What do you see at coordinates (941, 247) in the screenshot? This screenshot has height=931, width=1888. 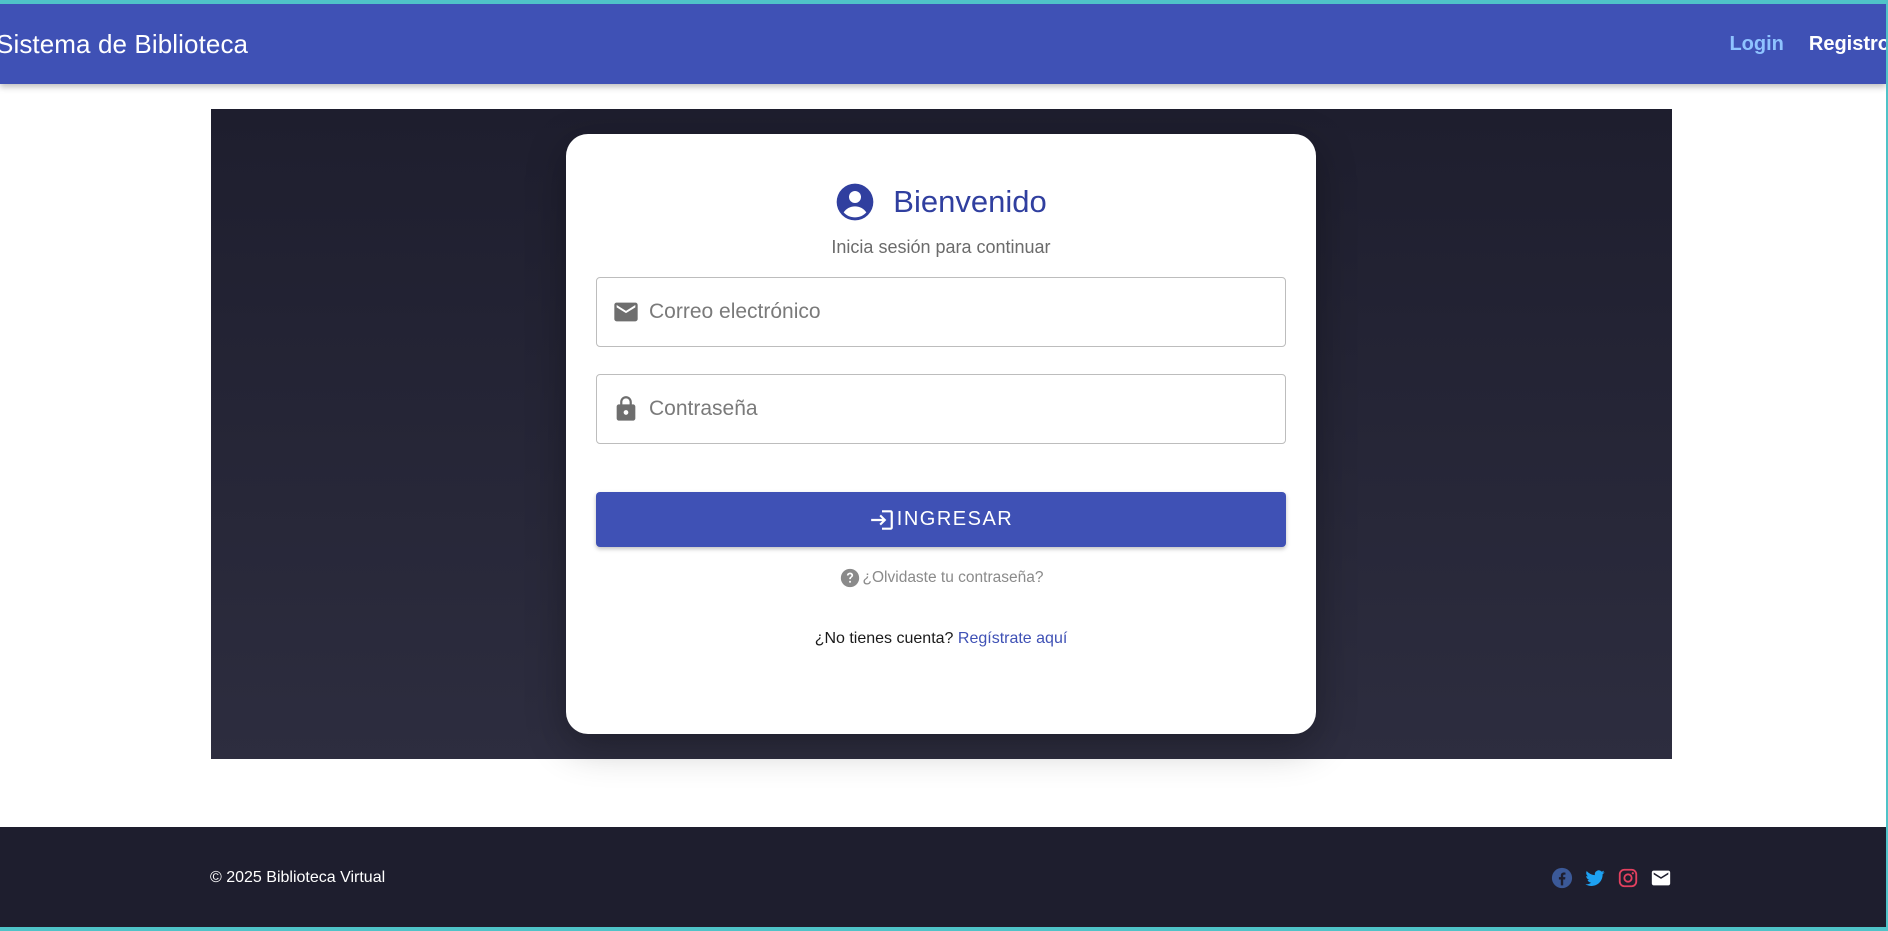 I see `card-subtitle: Inicia sesión para continuar` at bounding box center [941, 247].